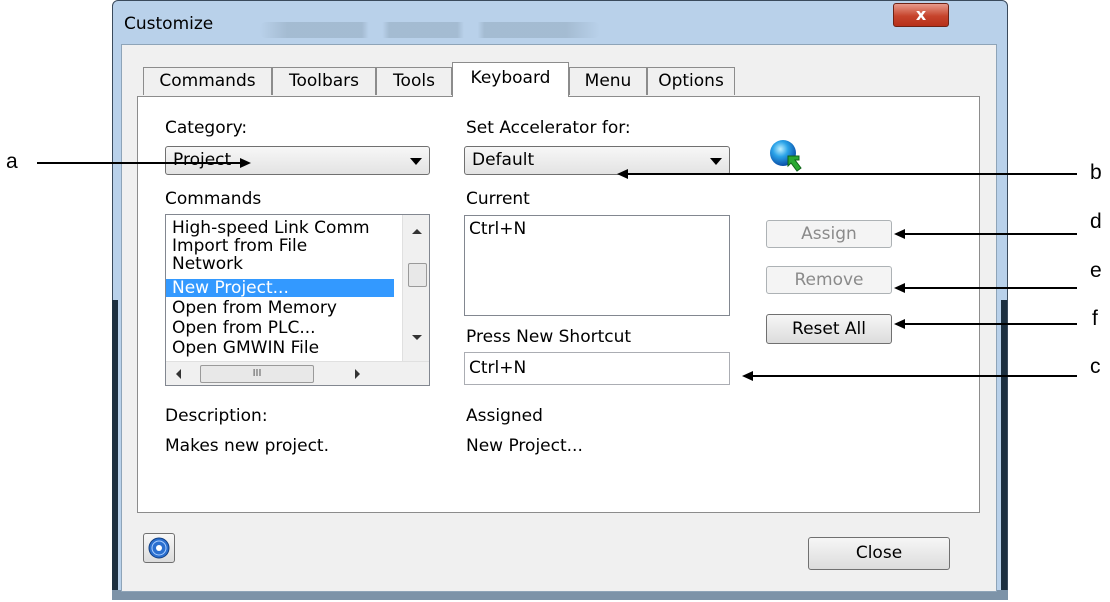  Describe the element at coordinates (280, 264) in the screenshot. I see `list-item: Network` at that location.